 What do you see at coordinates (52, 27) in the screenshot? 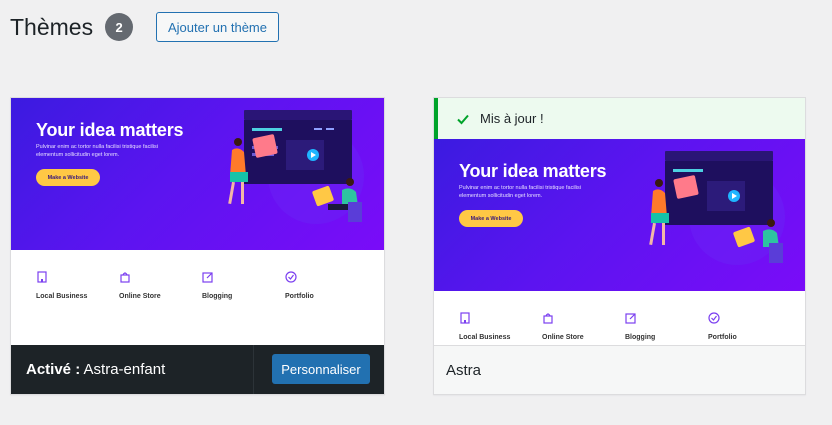
I see `page-title: Thèmes` at bounding box center [52, 27].